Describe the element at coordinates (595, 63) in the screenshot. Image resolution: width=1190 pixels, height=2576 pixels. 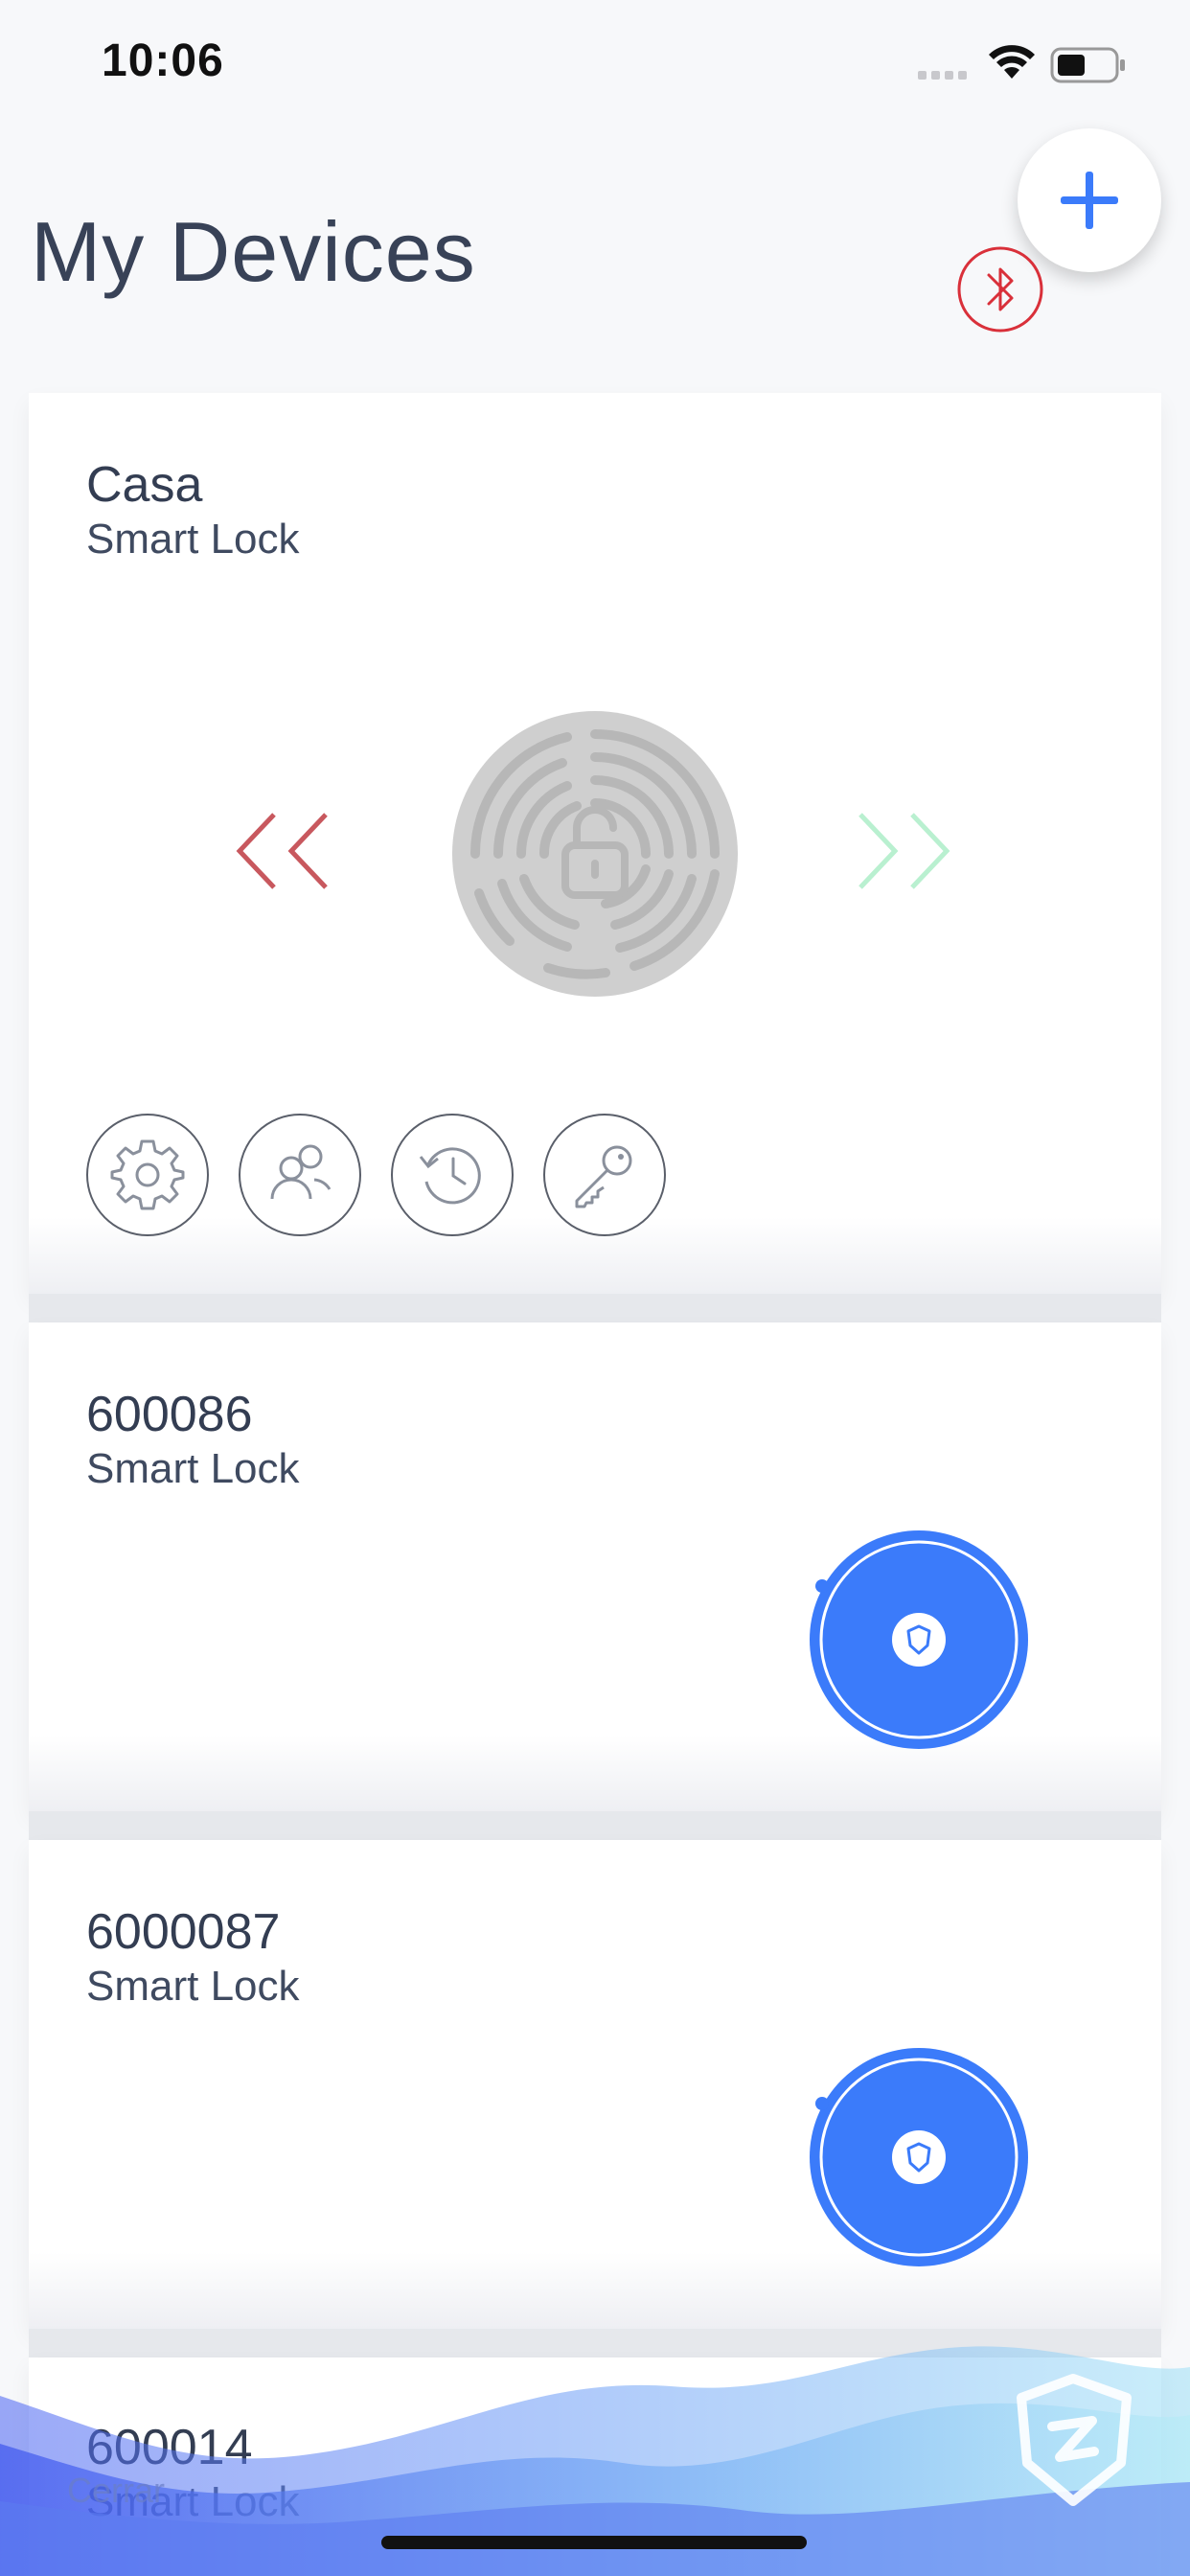
I see `status-bar: 10:06` at that location.